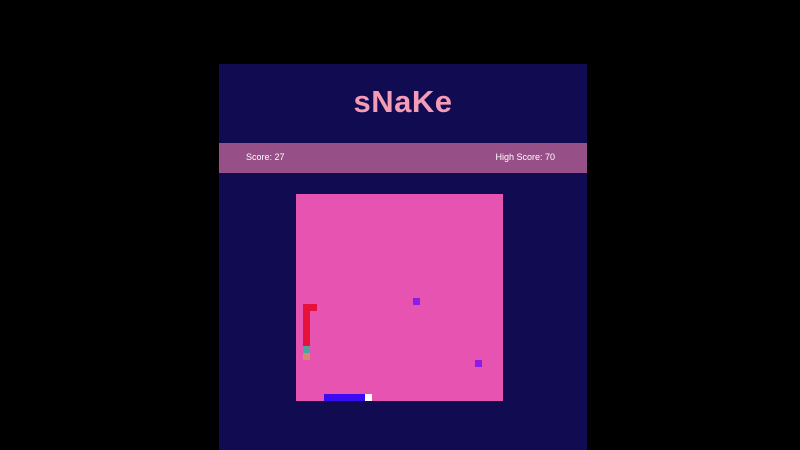 This screenshot has width=800, height=450. What do you see at coordinates (403, 101) in the screenshot?
I see `game-title: sNaKe` at bounding box center [403, 101].